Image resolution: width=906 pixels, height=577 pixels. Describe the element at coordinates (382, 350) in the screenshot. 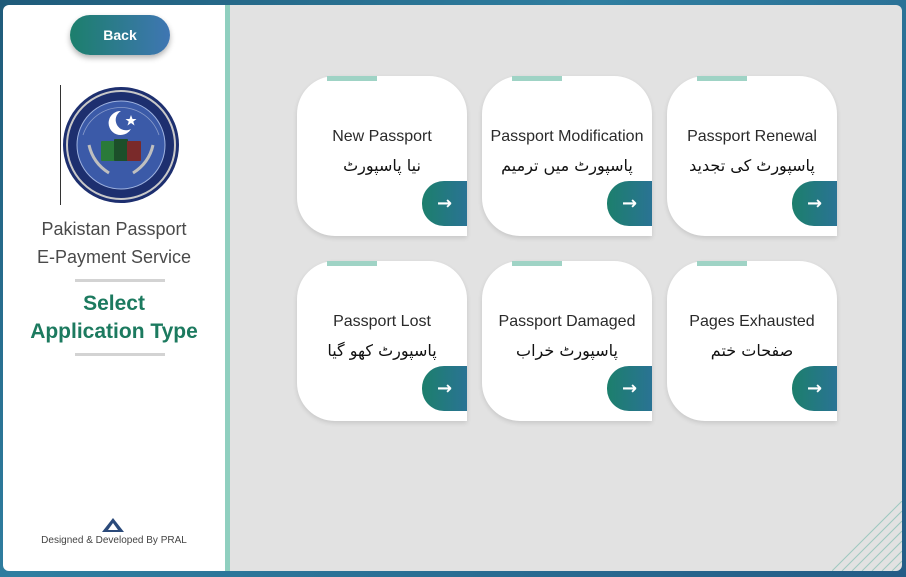

I see `card-urdu-title: پاسپورٹ کھو گیا` at that location.